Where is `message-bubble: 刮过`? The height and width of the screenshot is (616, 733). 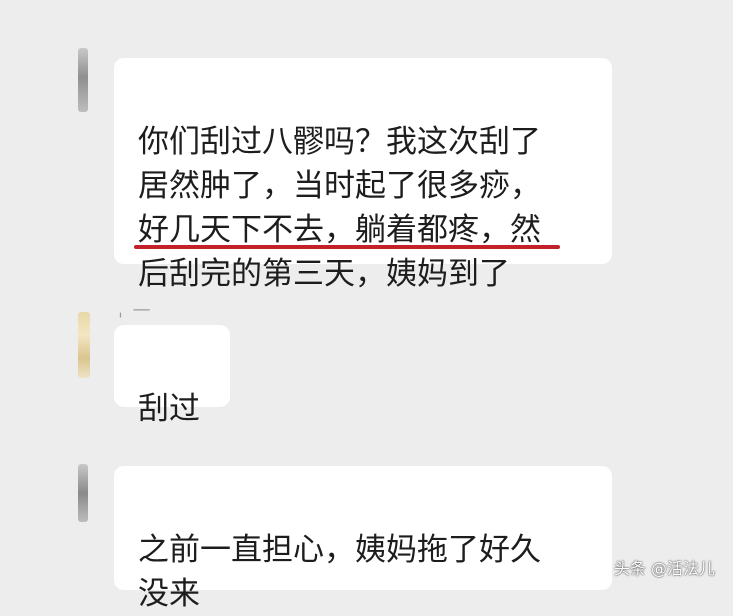
message-bubble: 刮过 is located at coordinates (172, 376).